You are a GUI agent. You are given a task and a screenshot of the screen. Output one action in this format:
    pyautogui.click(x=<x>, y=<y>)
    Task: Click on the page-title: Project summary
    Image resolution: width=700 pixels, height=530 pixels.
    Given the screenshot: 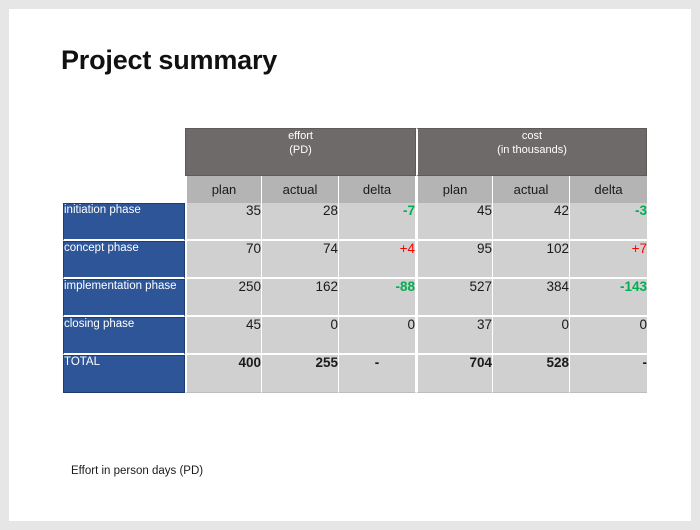 What is the action you would take?
    pyautogui.click(x=169, y=60)
    